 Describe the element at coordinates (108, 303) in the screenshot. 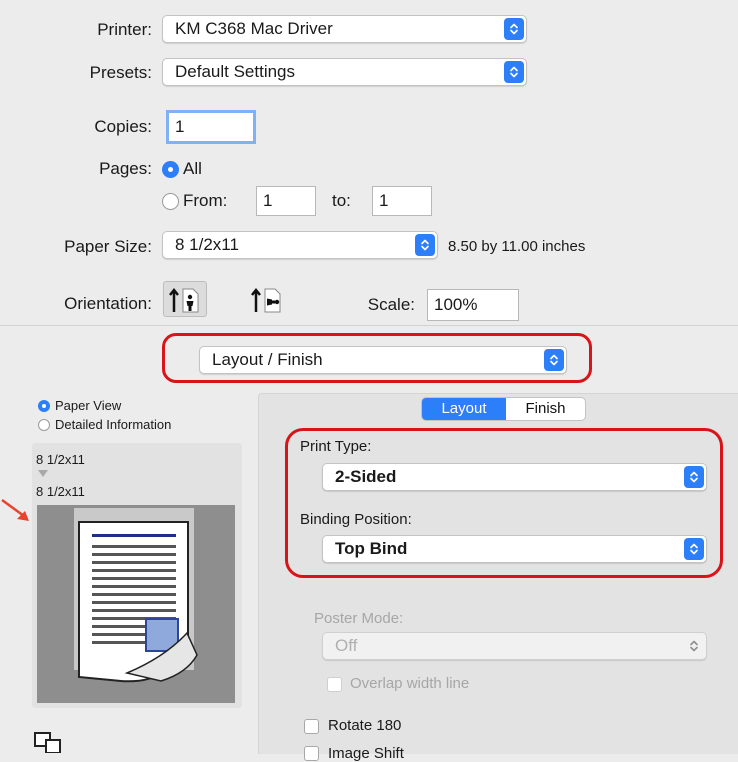

I see `orientation-label: Orientation:` at that location.